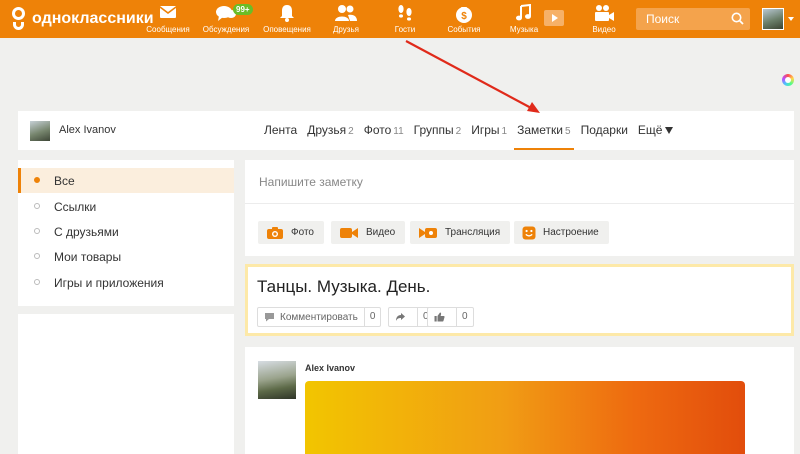 The height and width of the screenshot is (454, 800). I want to click on nav-friends: Друзья, so click(346, 19).